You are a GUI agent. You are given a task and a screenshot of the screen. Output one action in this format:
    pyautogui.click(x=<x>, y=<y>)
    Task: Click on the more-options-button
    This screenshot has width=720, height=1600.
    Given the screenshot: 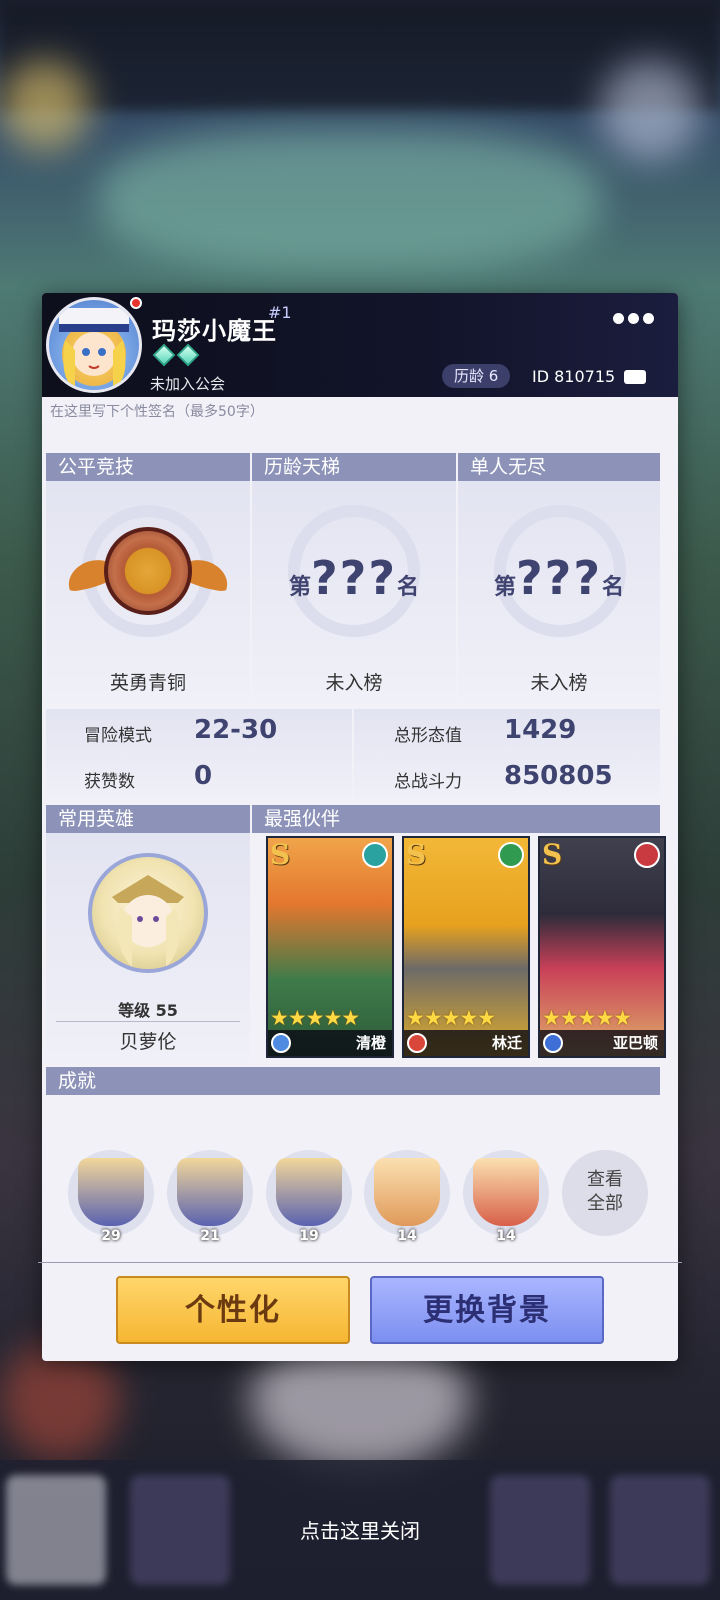 What is the action you would take?
    pyautogui.click(x=633, y=318)
    